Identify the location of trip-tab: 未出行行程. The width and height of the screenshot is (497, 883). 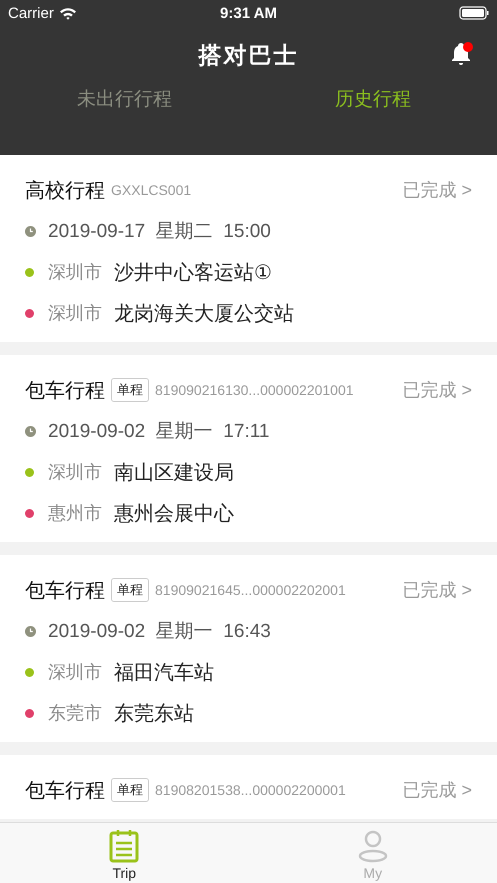
(124, 98).